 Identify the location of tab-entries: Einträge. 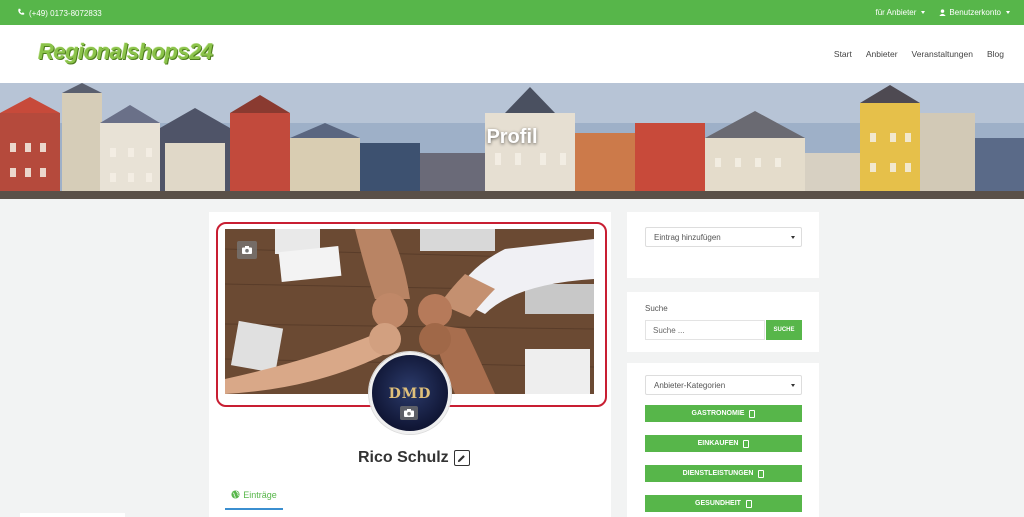
(254, 498).